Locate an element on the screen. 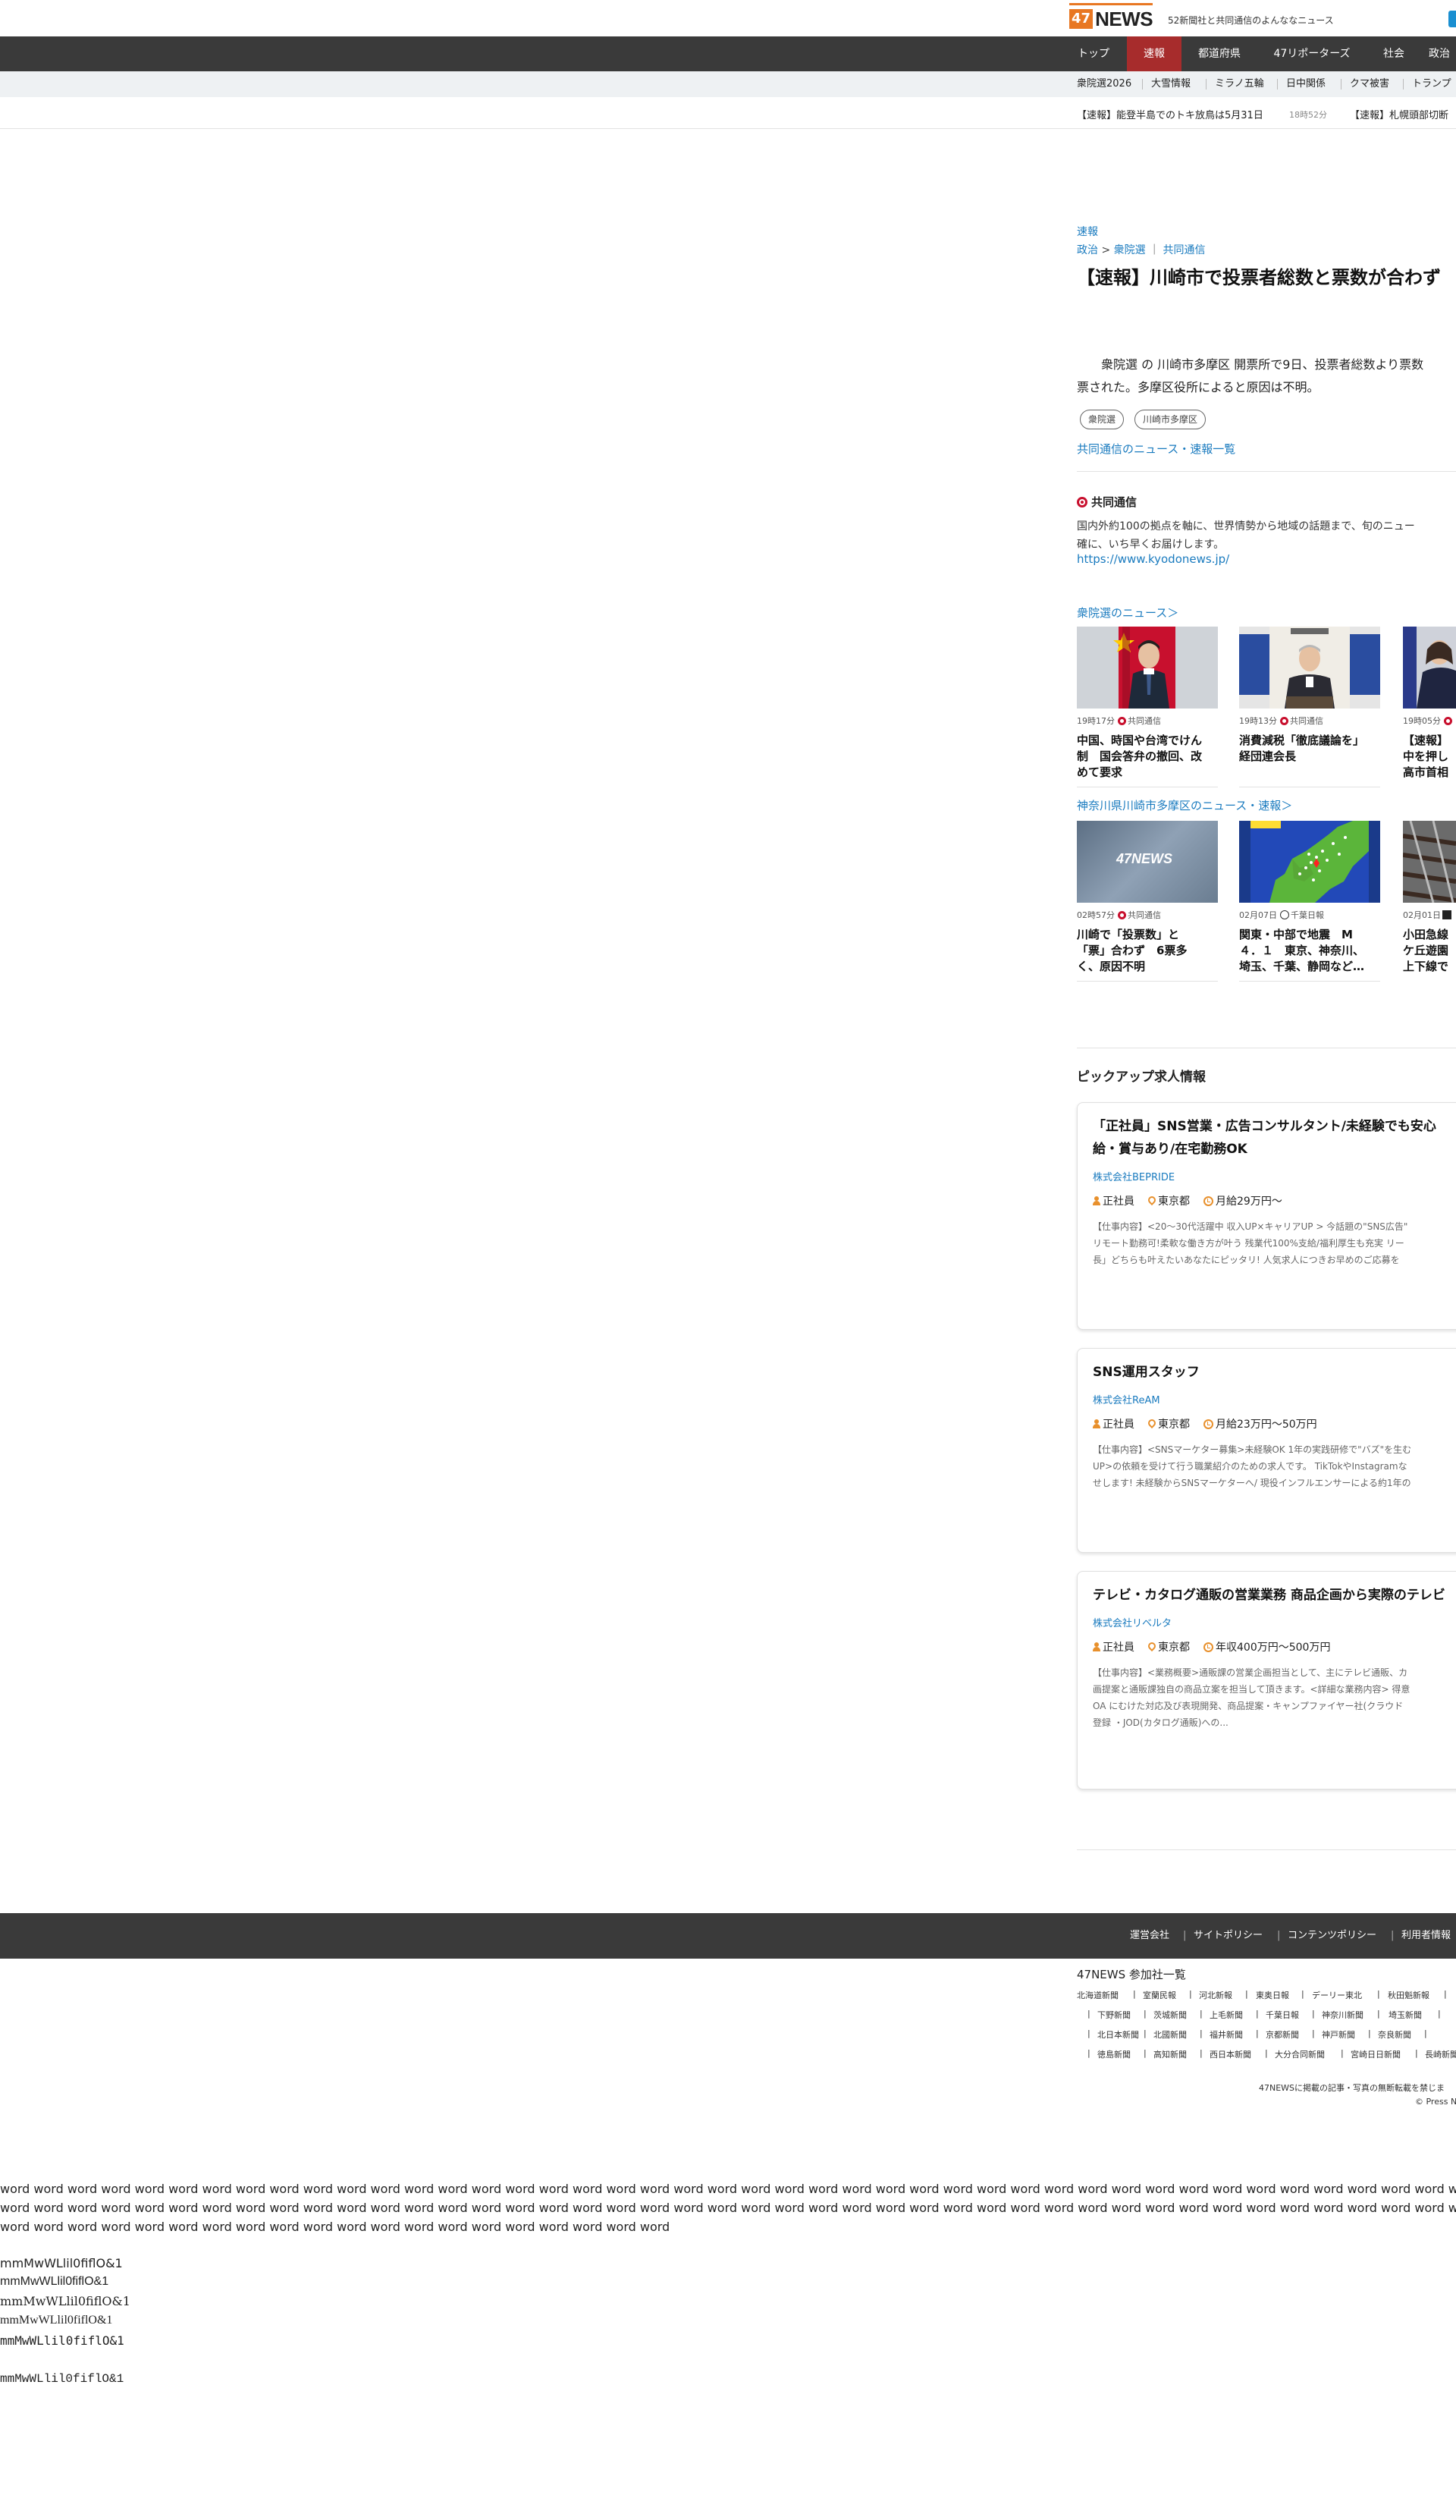 This screenshot has height=2520, width=1456. breadcrumb-sub: 衆院選 is located at coordinates (1130, 250).